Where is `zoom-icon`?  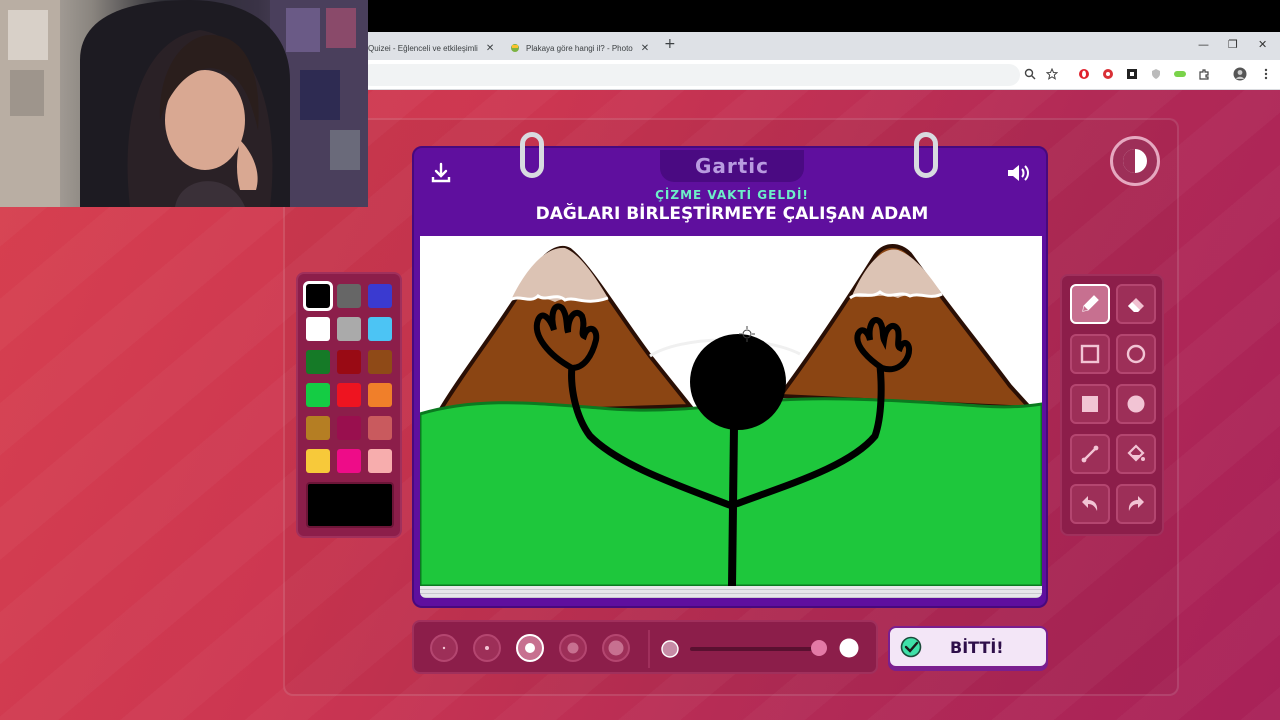 zoom-icon is located at coordinates (1030, 74).